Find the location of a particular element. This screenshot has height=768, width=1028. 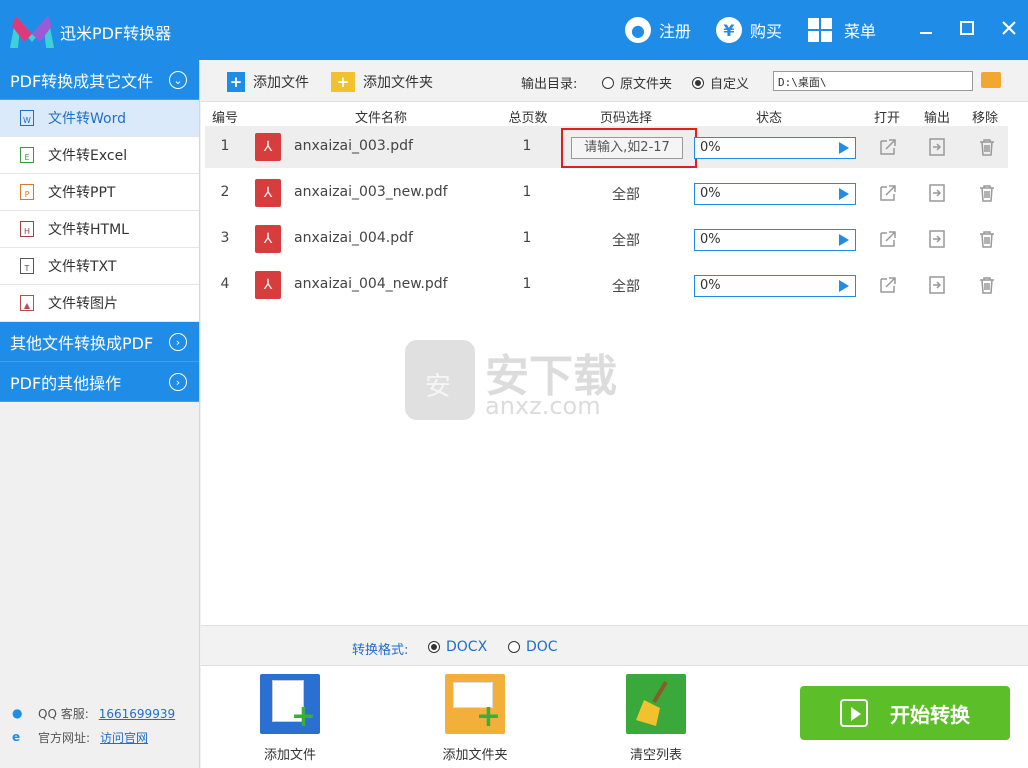

add-file-button: + 添加文件 is located at coordinates (268, 82).